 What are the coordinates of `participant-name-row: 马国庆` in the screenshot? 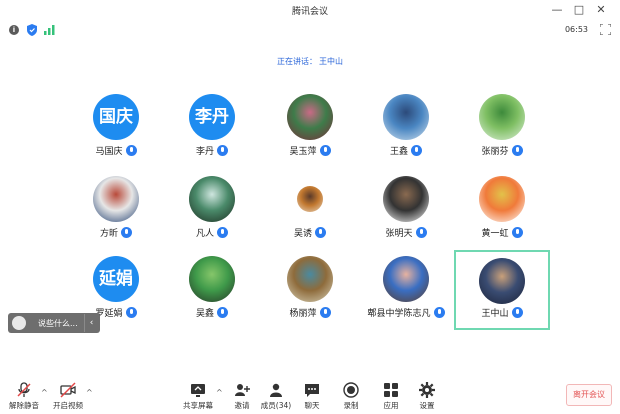 It's located at (116, 150).